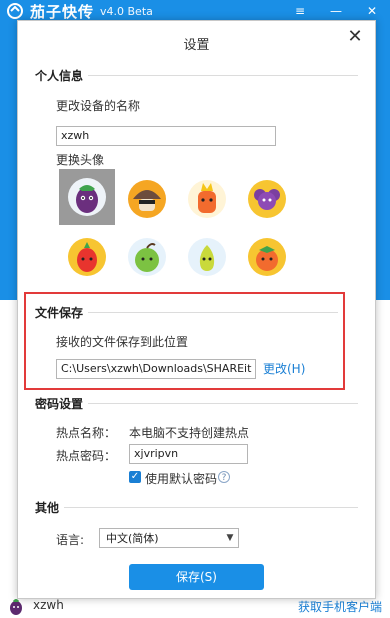  I want to click on default-password-label: 使用默认密码, so click(181, 479).